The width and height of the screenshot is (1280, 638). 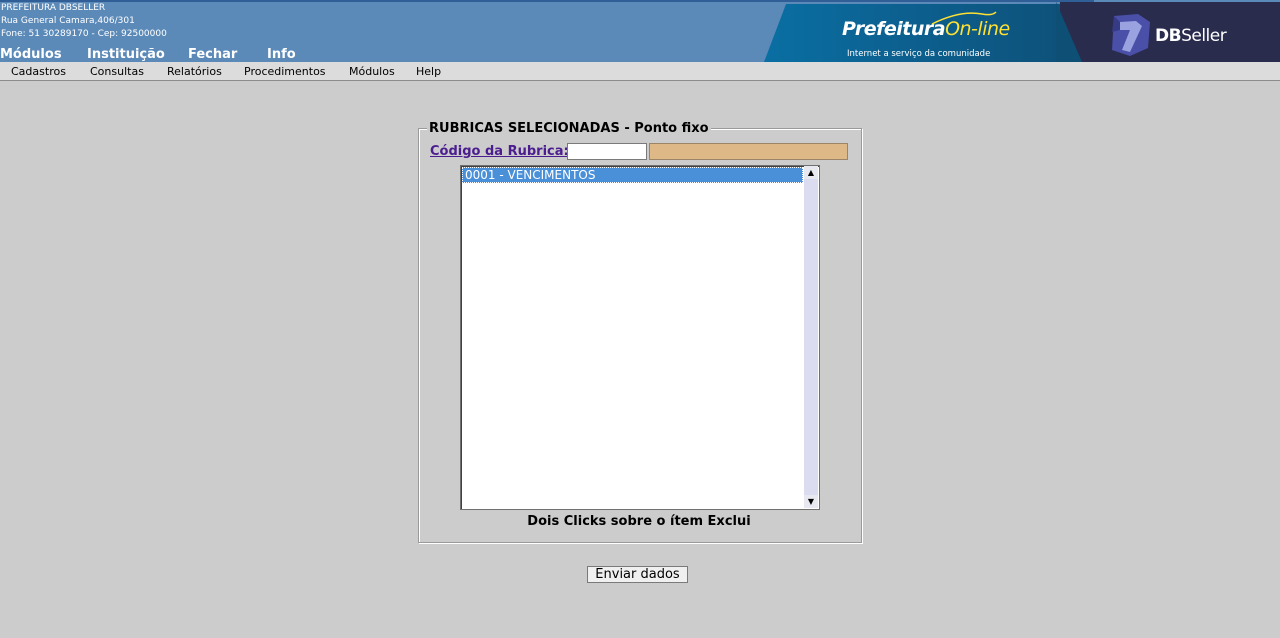 I want to click on dbseller-wordmark: DBSeller, so click(x=1191, y=36).